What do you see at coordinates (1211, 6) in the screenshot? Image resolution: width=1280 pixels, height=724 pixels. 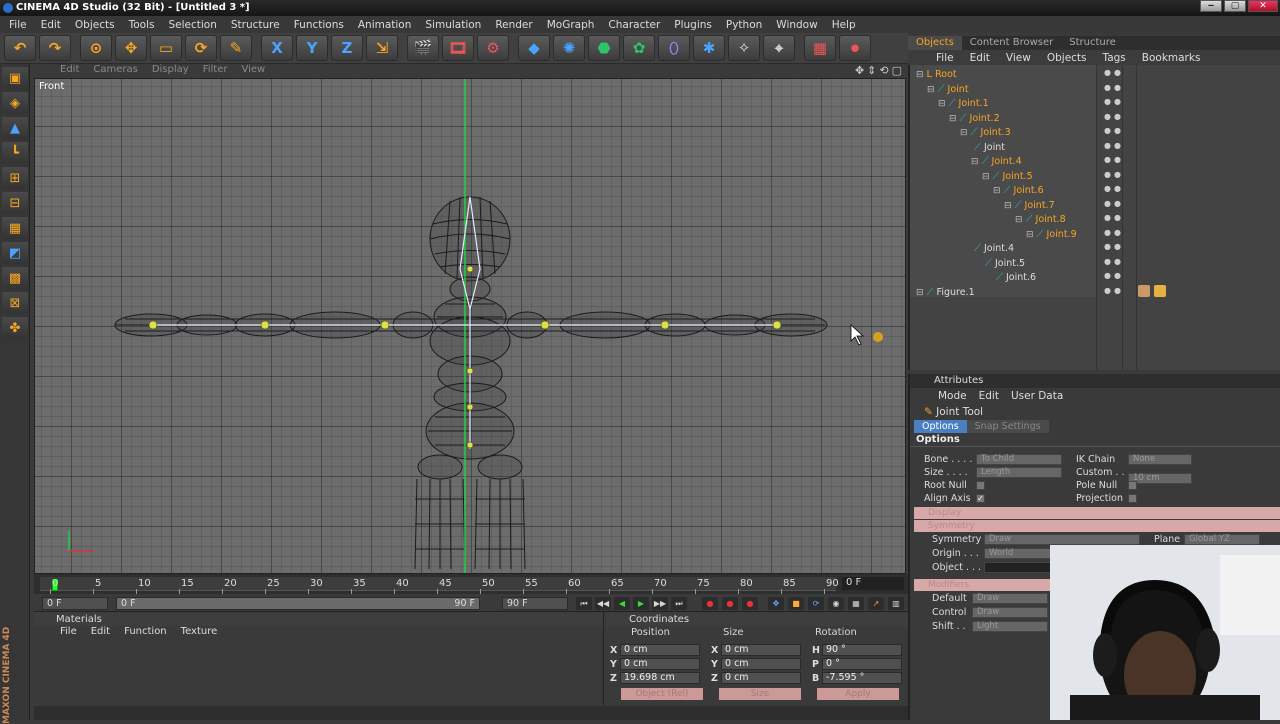 I see `minimize-button: ‒` at bounding box center [1211, 6].